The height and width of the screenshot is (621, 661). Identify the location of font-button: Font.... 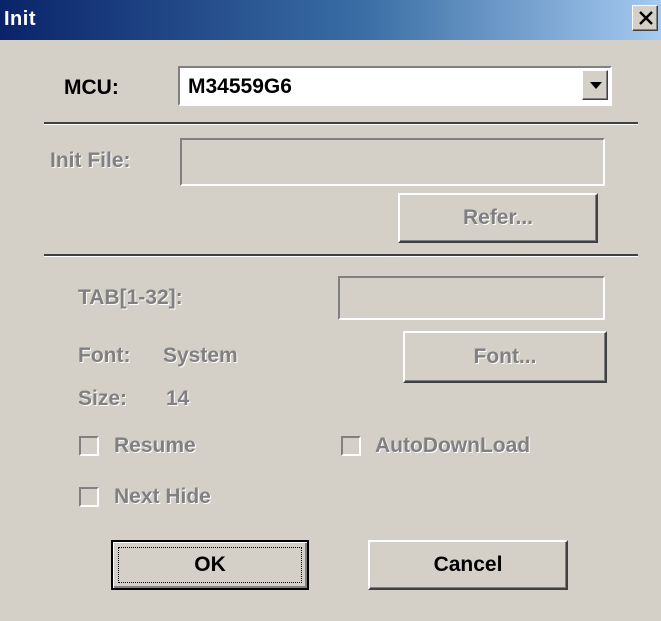
(505, 357).